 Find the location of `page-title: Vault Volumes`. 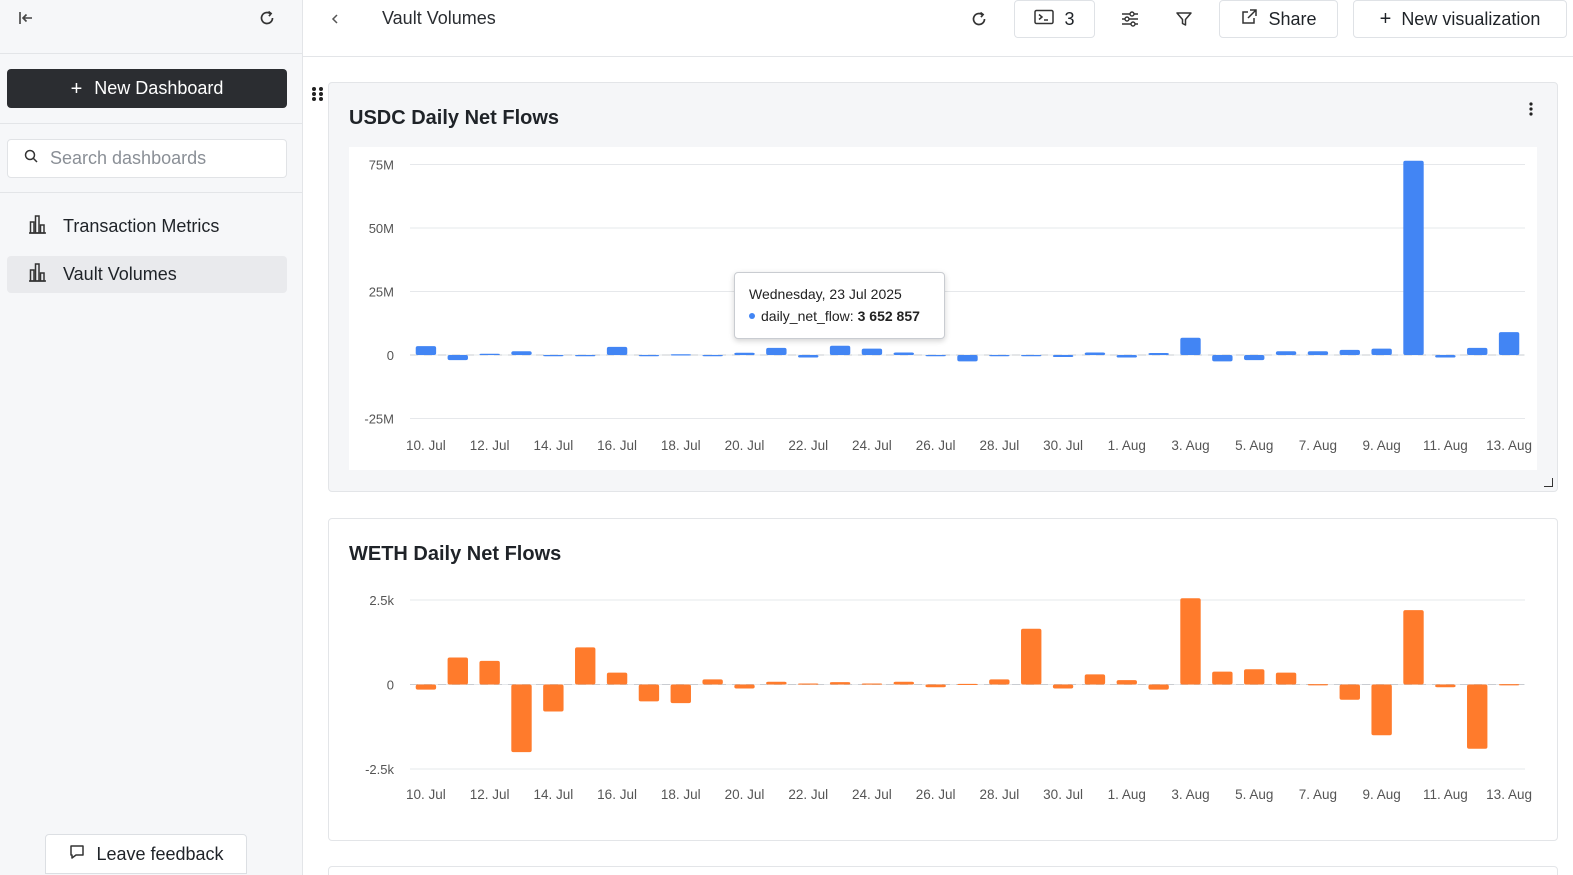

page-title: Vault Volumes is located at coordinates (439, 18).